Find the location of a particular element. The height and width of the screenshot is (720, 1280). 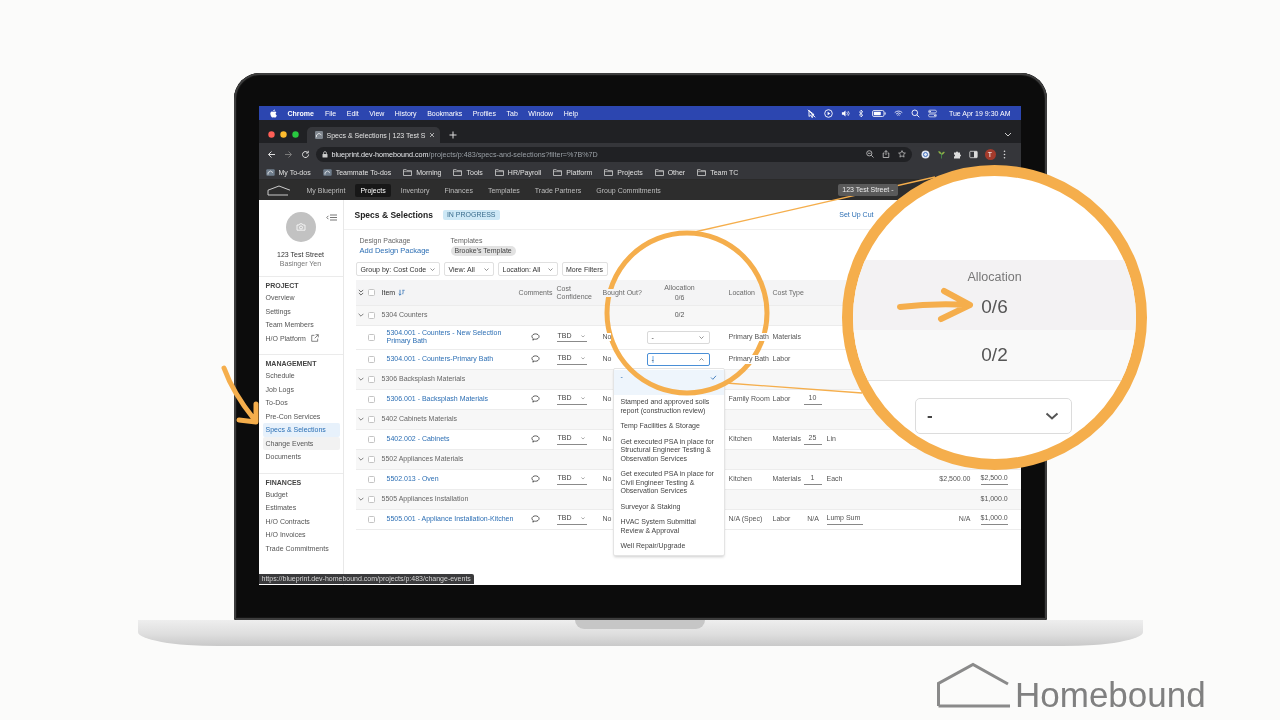

battery-icon is located at coordinates (878, 113).